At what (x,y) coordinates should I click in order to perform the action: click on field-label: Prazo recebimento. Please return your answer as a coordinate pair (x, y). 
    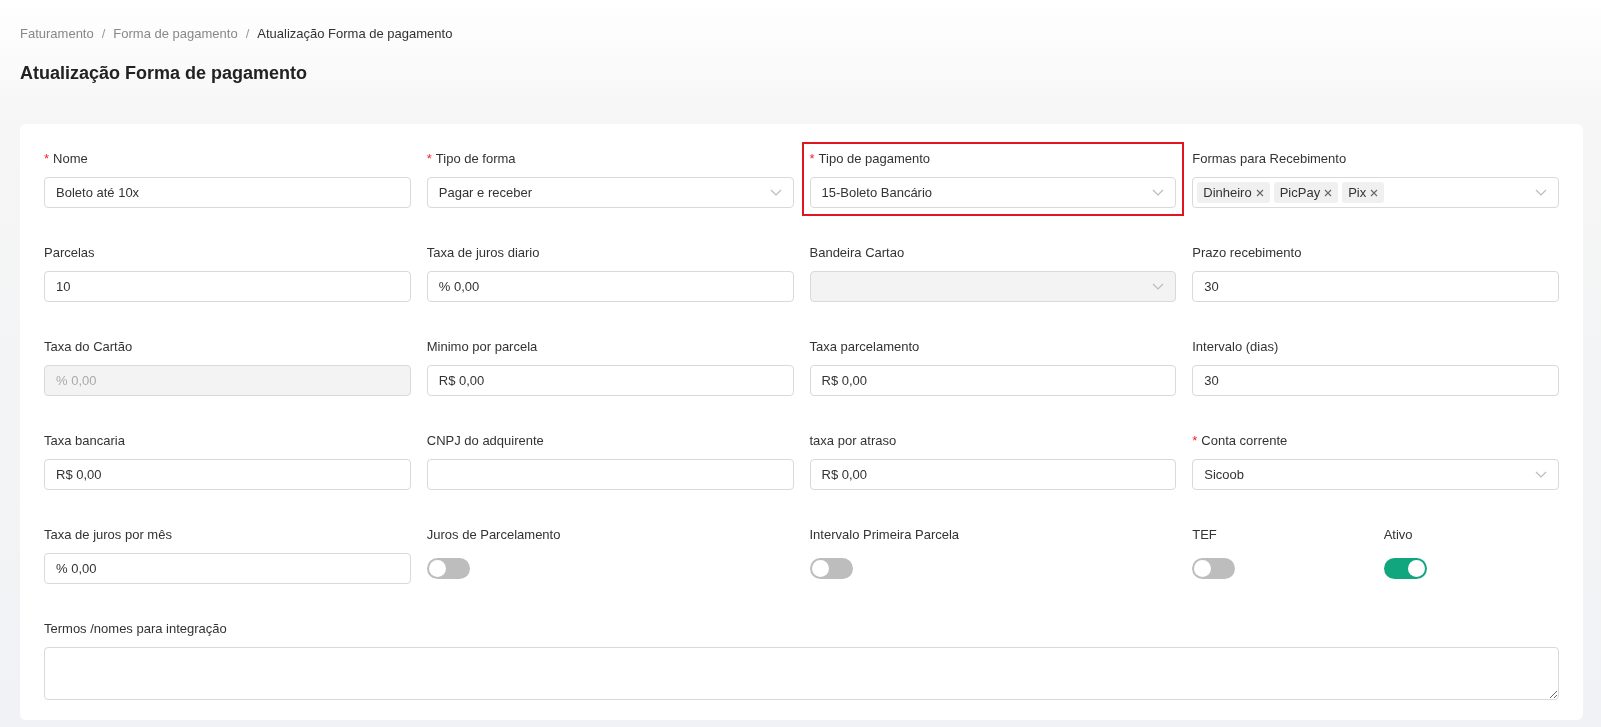
    Looking at the image, I should click on (1247, 253).